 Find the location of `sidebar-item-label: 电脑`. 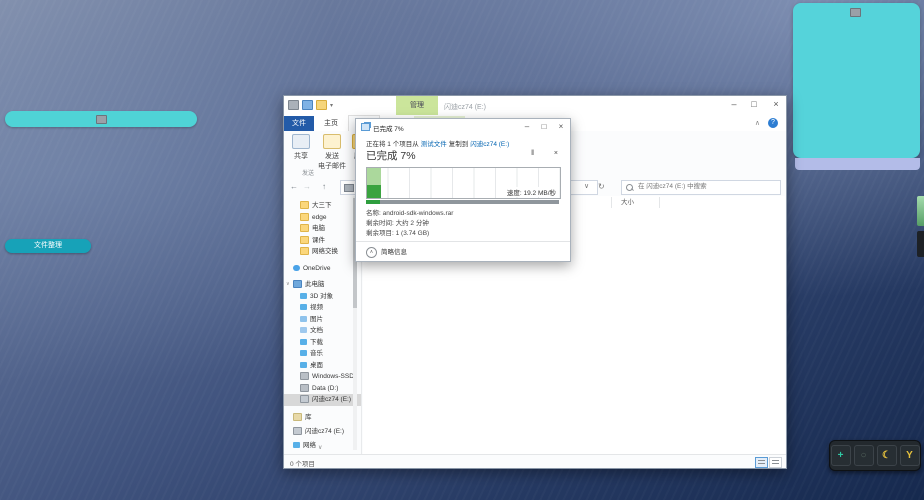

sidebar-item-label: 电脑 is located at coordinates (318, 228).